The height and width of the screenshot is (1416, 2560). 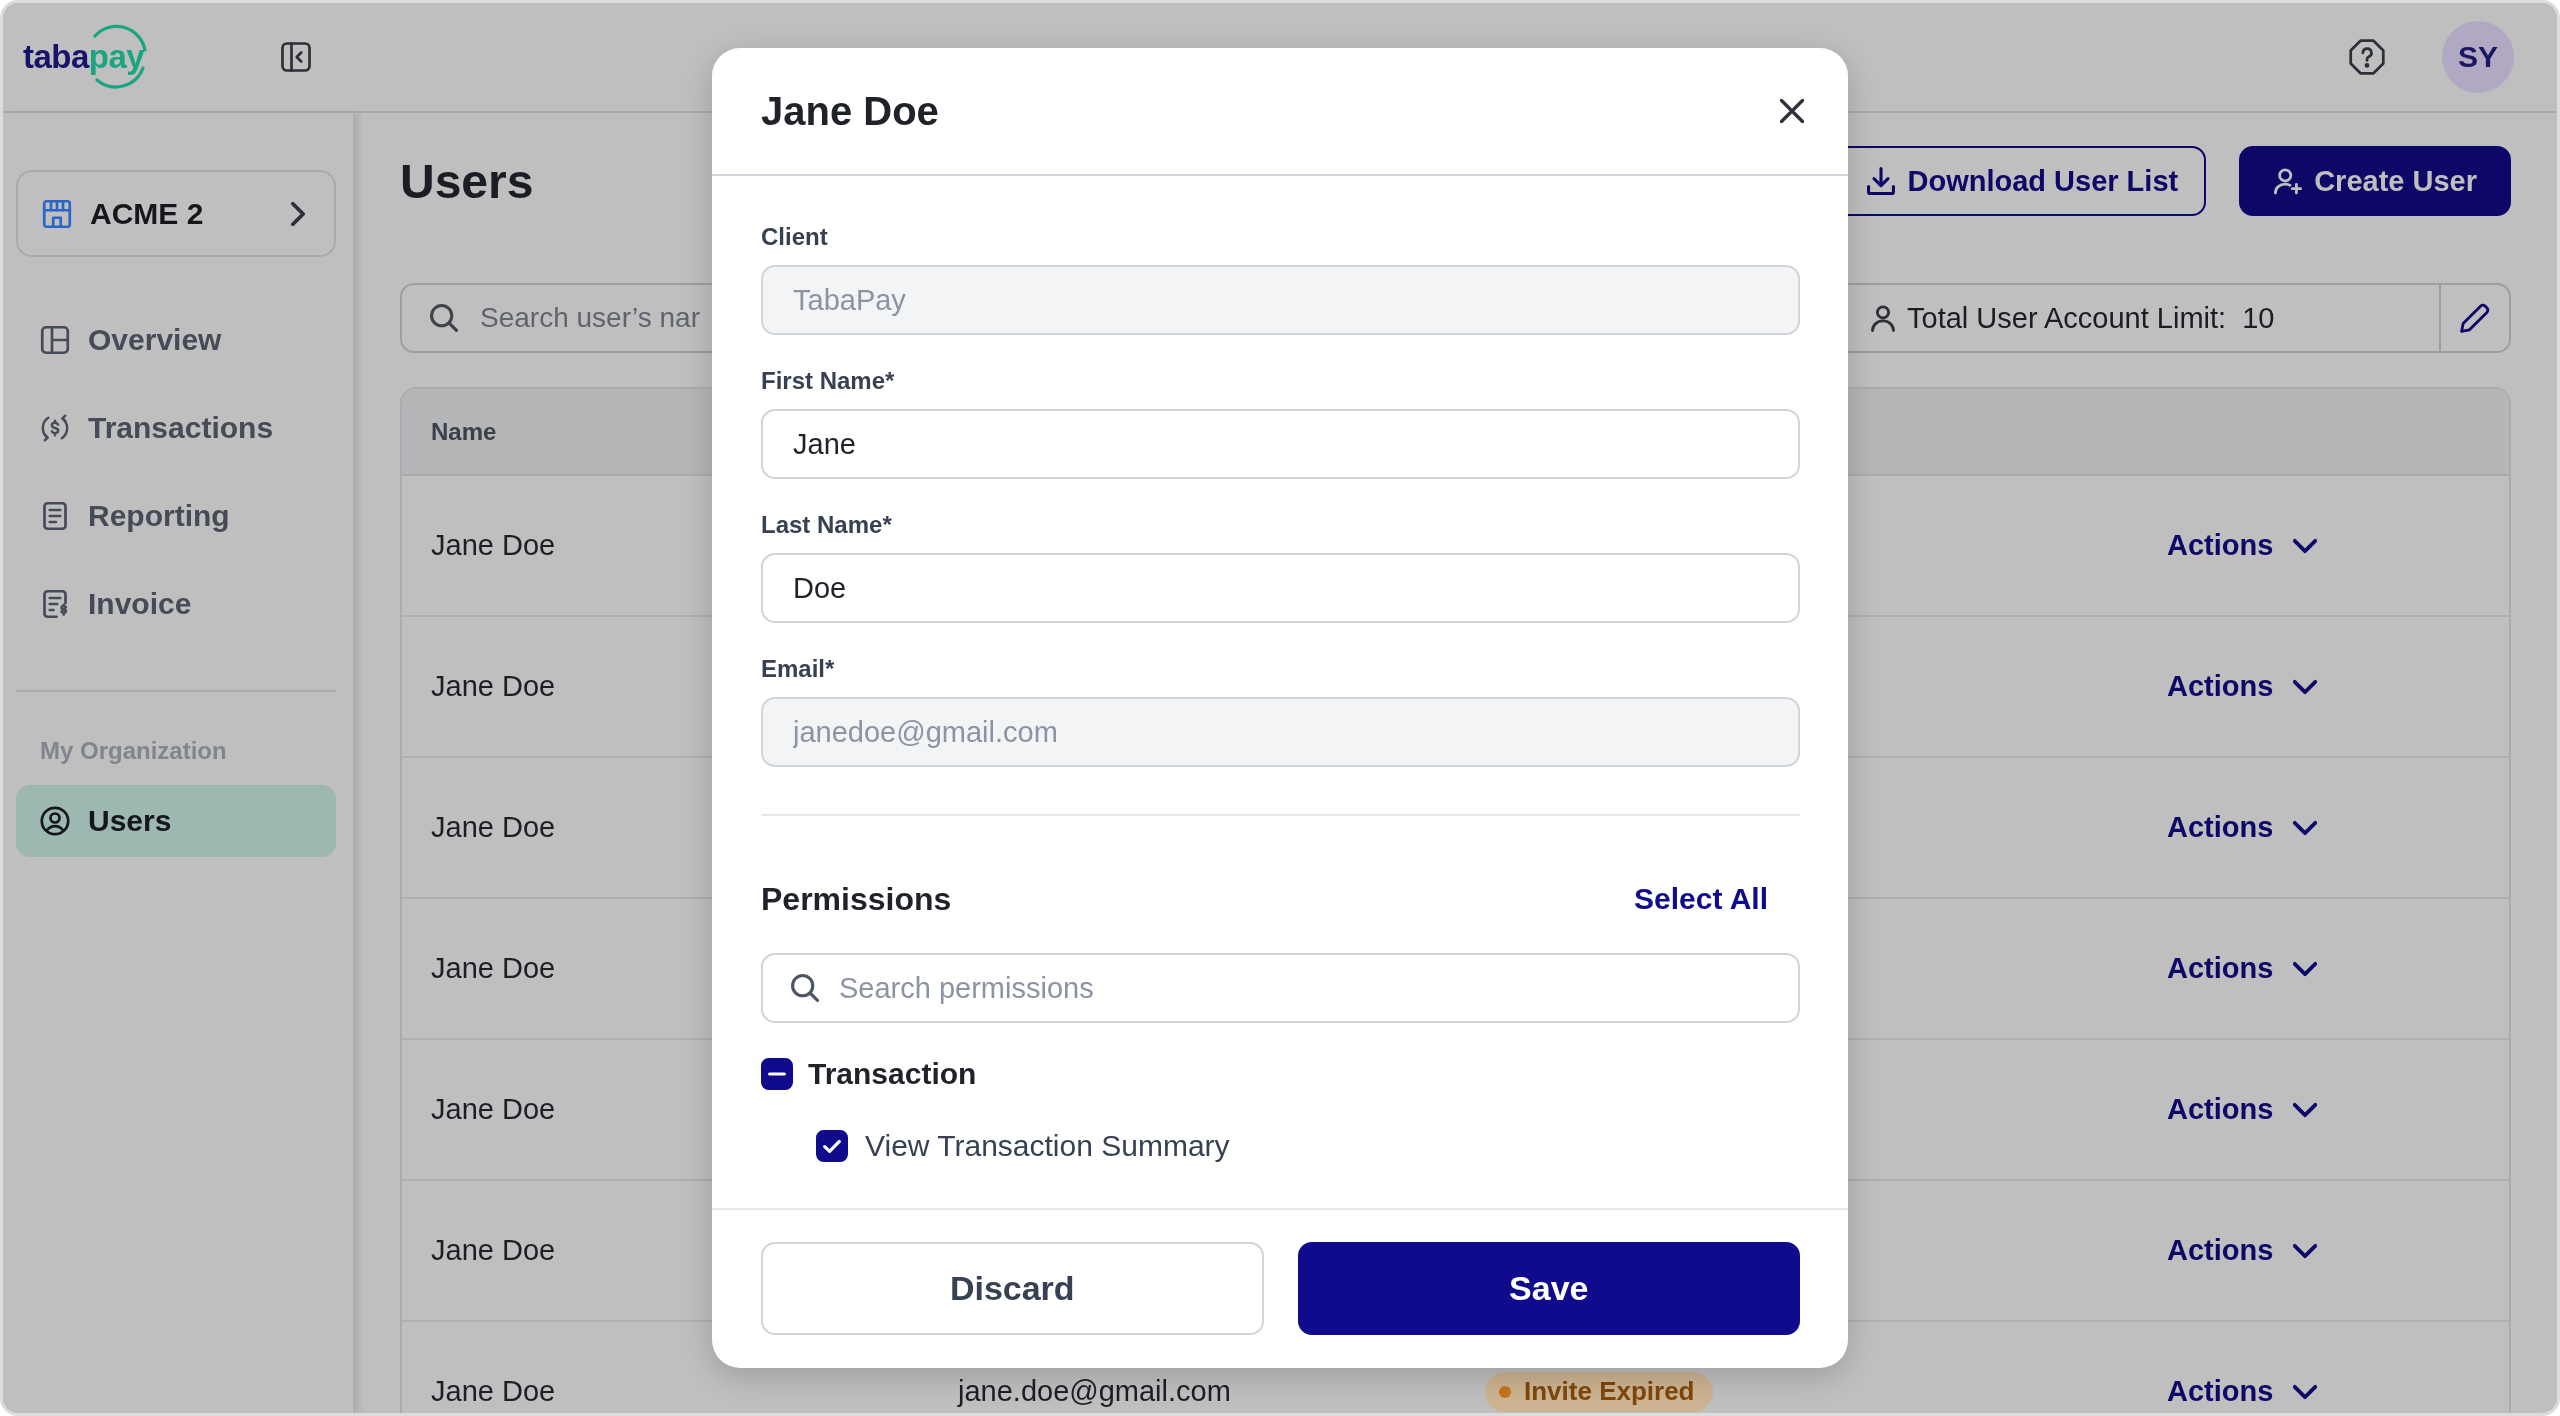 I want to click on nav-item: Users, so click(x=176, y=821).